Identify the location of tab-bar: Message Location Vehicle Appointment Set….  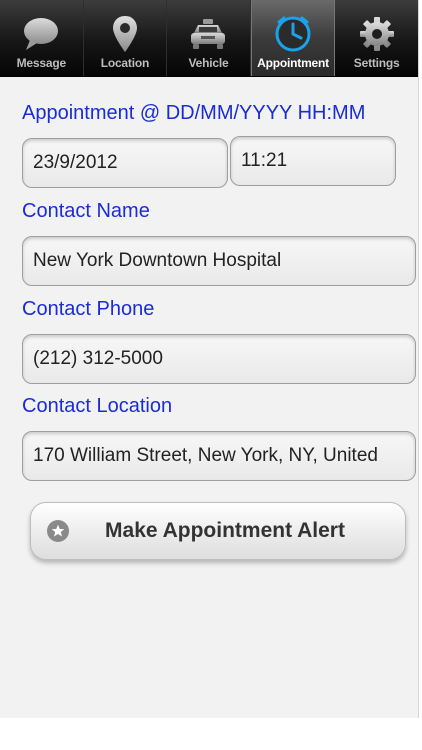
(209, 38).